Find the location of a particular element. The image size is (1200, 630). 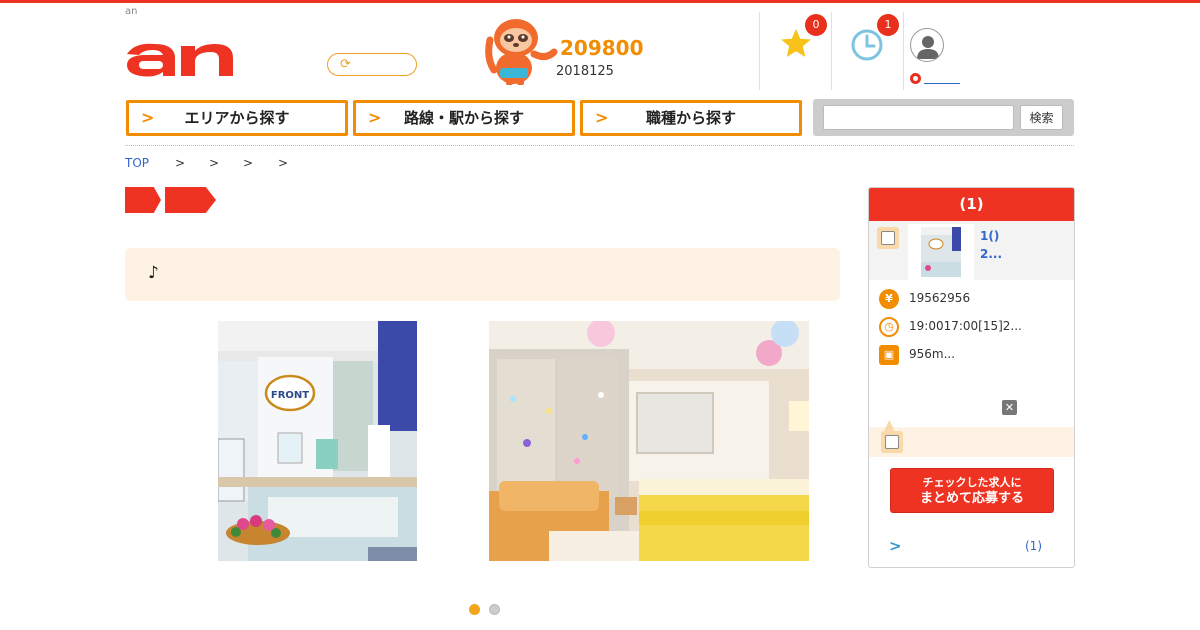

salary-text: 19562956 is located at coordinates (940, 298).